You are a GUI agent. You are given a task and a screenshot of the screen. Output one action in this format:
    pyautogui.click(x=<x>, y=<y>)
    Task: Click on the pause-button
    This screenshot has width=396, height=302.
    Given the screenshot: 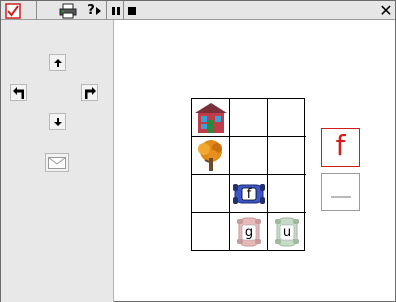 What is the action you would take?
    pyautogui.click(x=116, y=10)
    